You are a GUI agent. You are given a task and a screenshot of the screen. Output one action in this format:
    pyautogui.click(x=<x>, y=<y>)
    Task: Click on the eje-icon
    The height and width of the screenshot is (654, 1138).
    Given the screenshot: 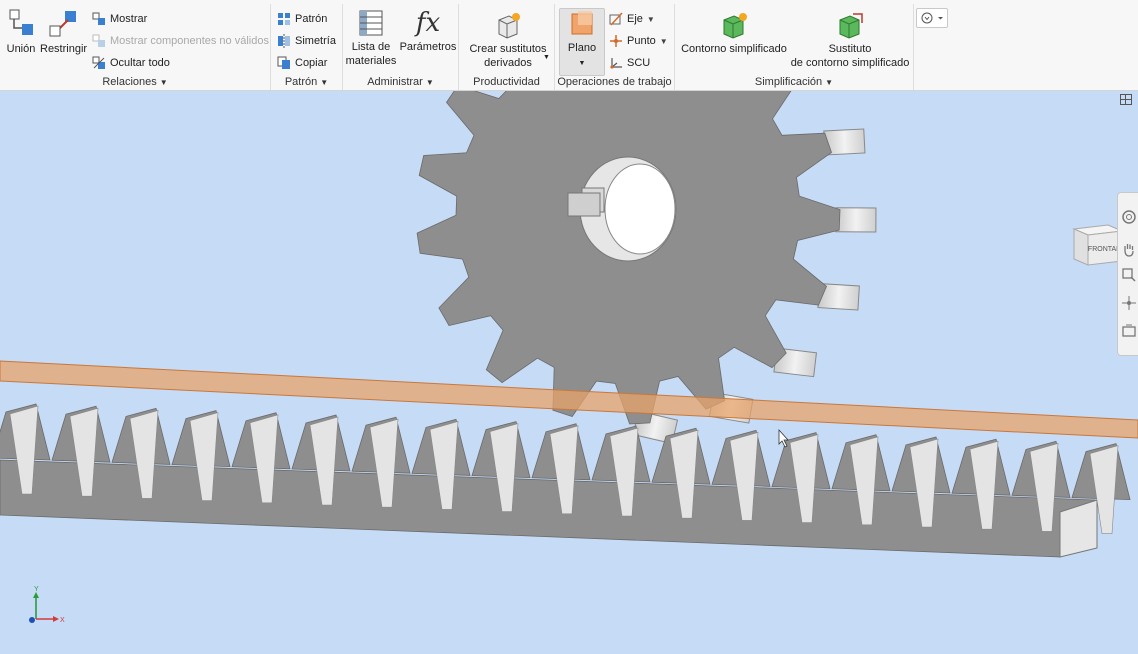 What is the action you would take?
    pyautogui.click(x=616, y=19)
    